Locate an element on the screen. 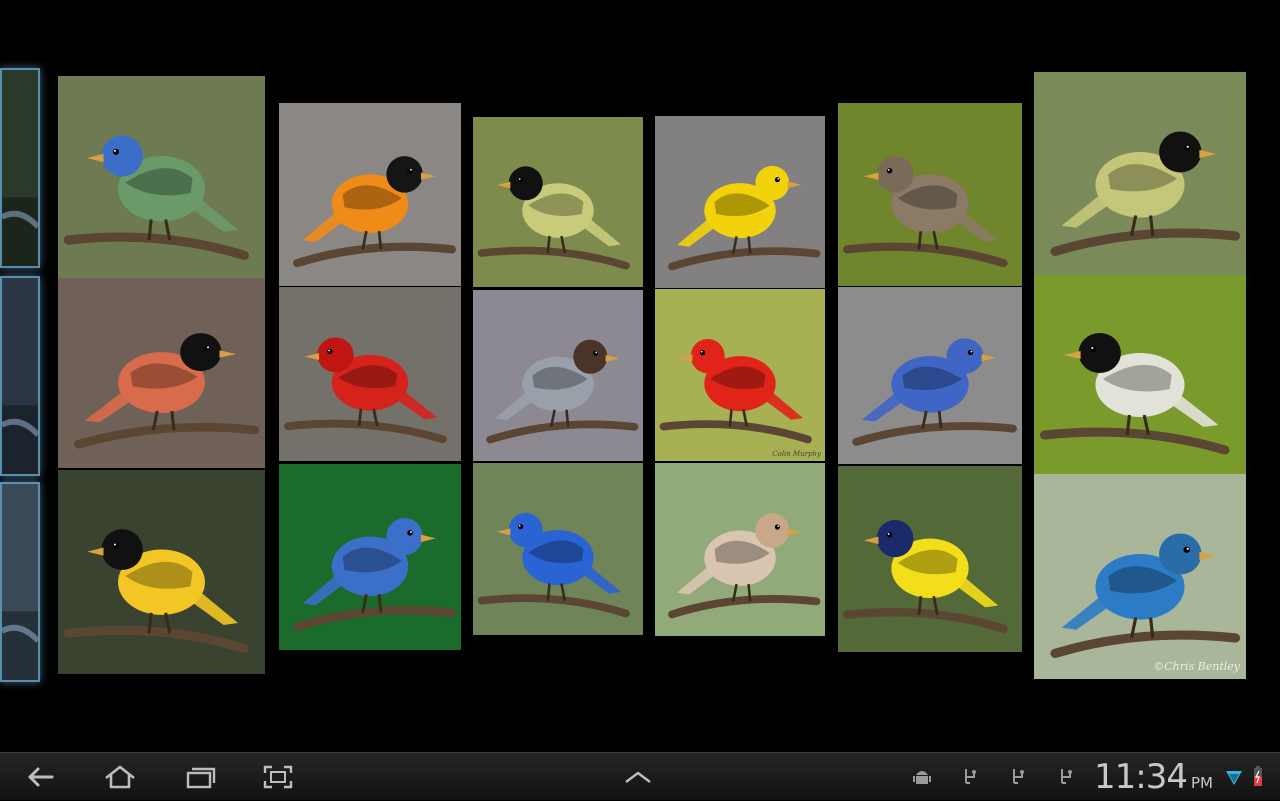  recent-apps-button is located at coordinates (200, 777).